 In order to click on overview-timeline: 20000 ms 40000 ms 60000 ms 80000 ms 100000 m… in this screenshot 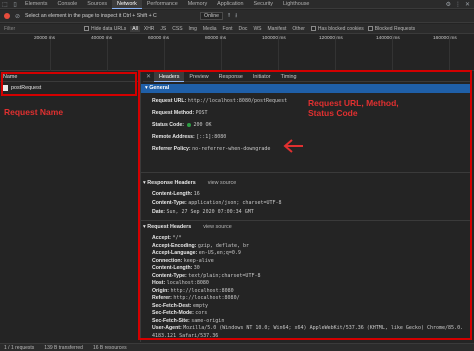, I will do `click(237, 53)`.